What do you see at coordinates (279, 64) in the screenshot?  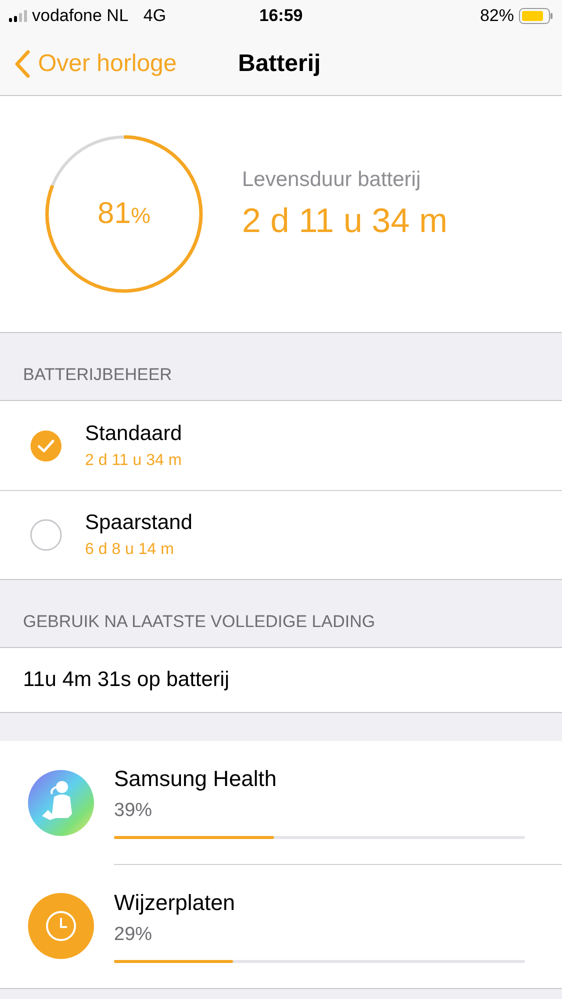 I see `page-title: Batterij` at bounding box center [279, 64].